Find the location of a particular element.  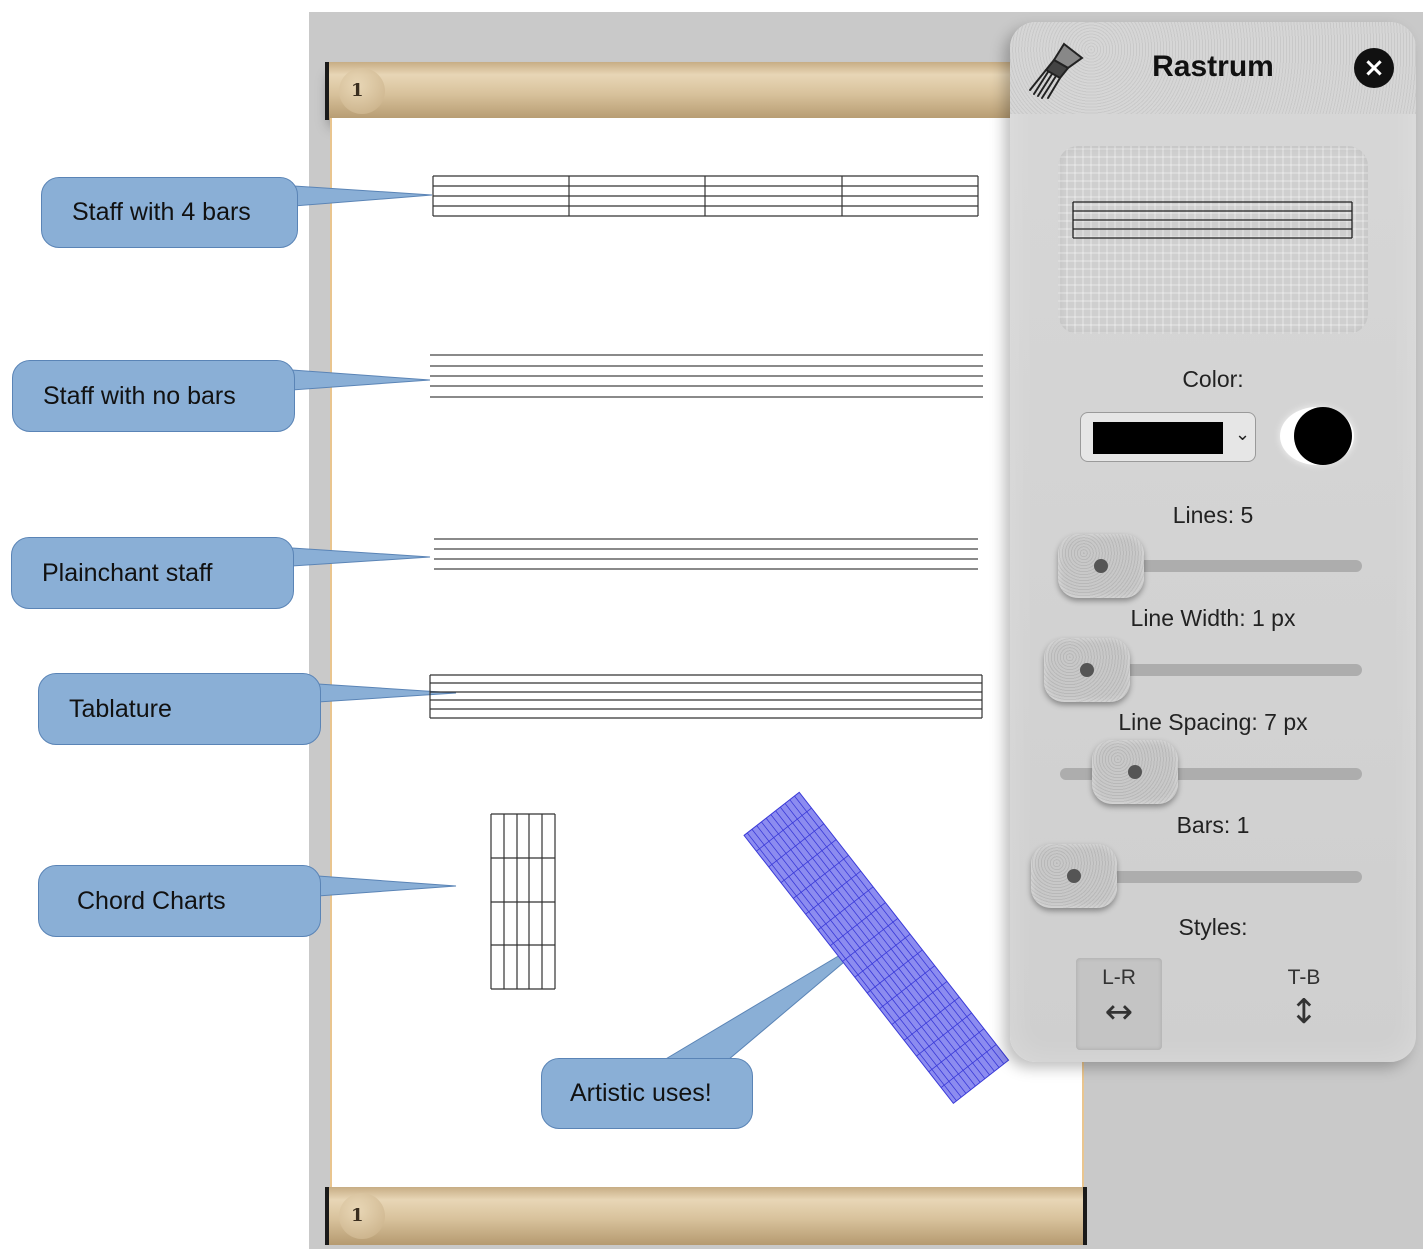

chevron-down-icon: ⌄ is located at coordinates (1243, 434).